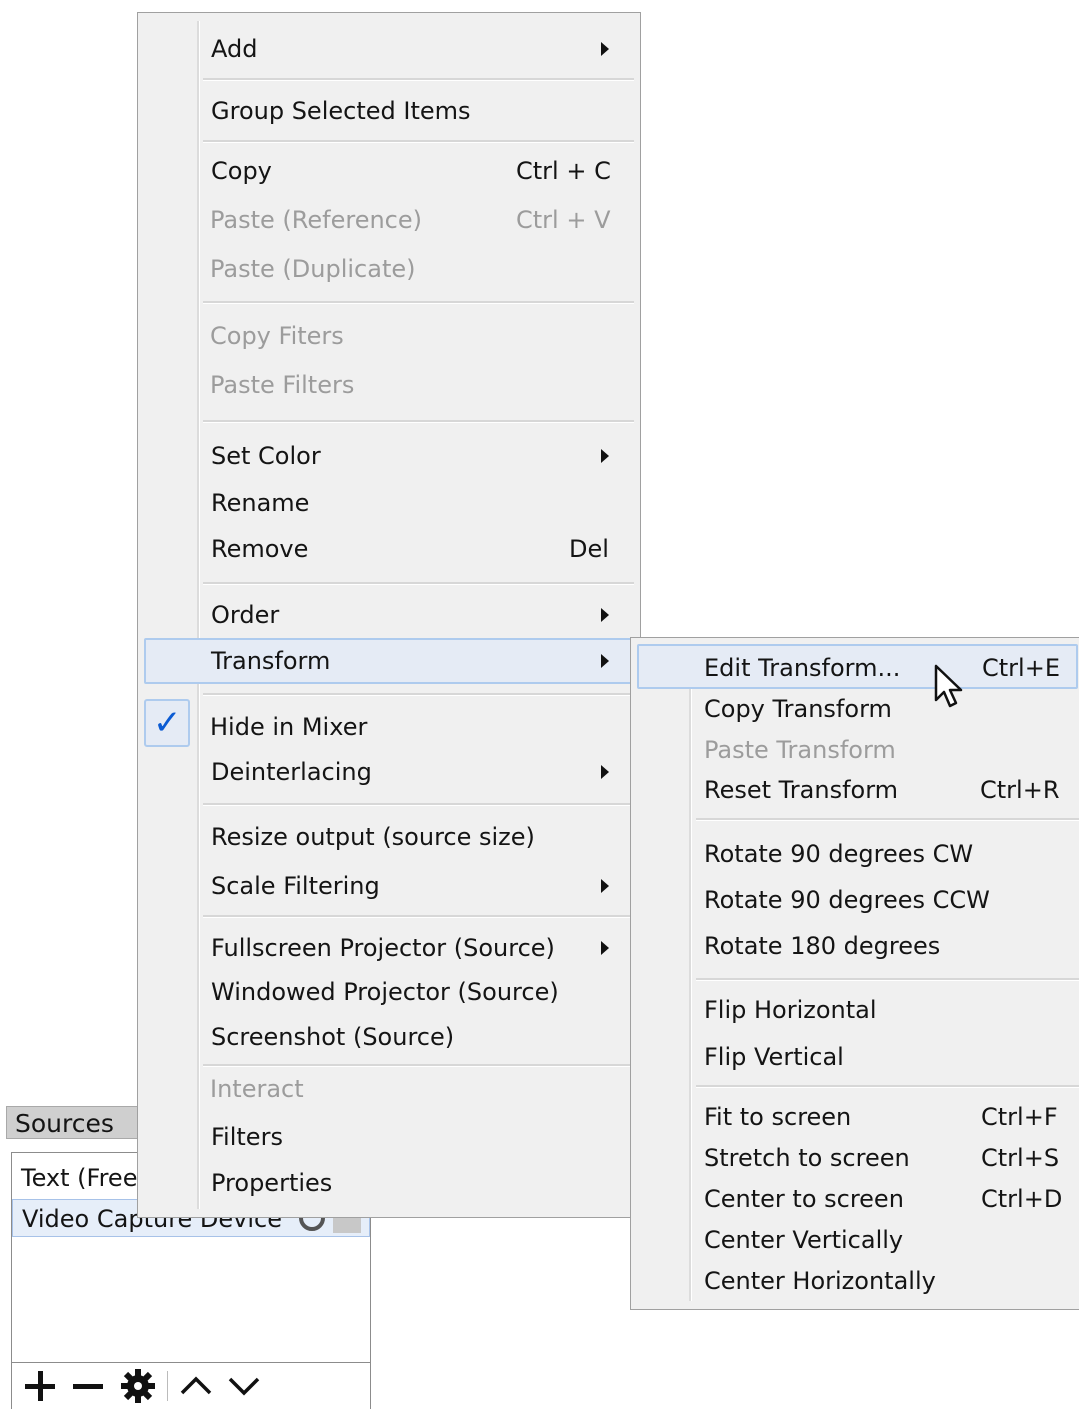 Image resolution: width=1079 pixels, height=1409 pixels. I want to click on menu-item-hide-in-mixer: Hide in Mixer, so click(410, 727).